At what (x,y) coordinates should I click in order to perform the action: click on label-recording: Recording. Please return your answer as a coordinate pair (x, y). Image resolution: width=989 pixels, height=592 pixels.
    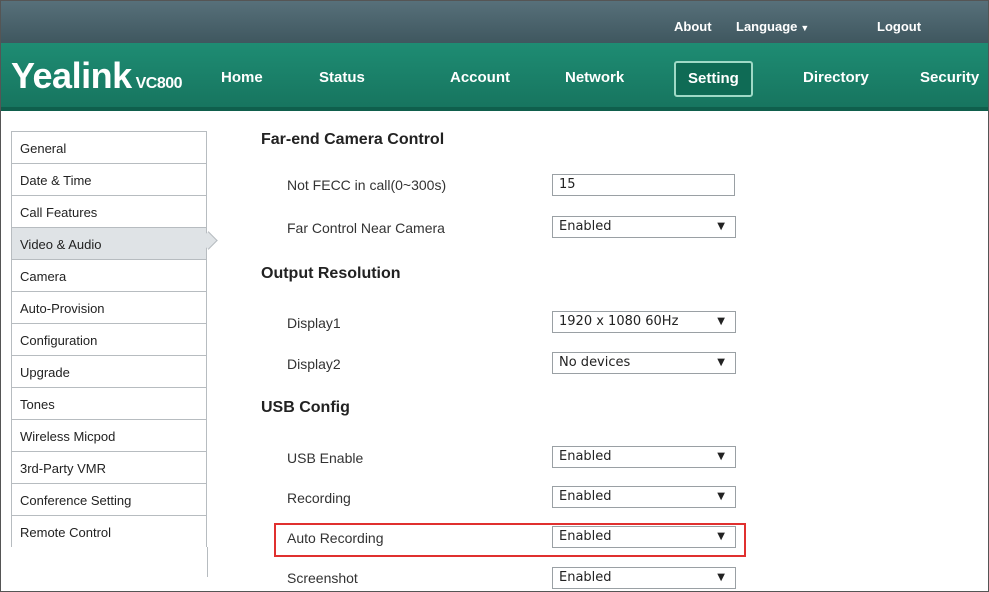
    Looking at the image, I should click on (319, 498).